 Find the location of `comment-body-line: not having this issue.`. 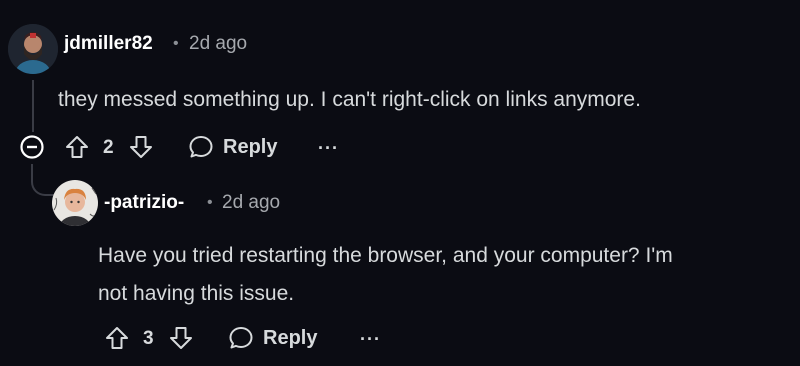

comment-body-line: not having this issue. is located at coordinates (196, 293).